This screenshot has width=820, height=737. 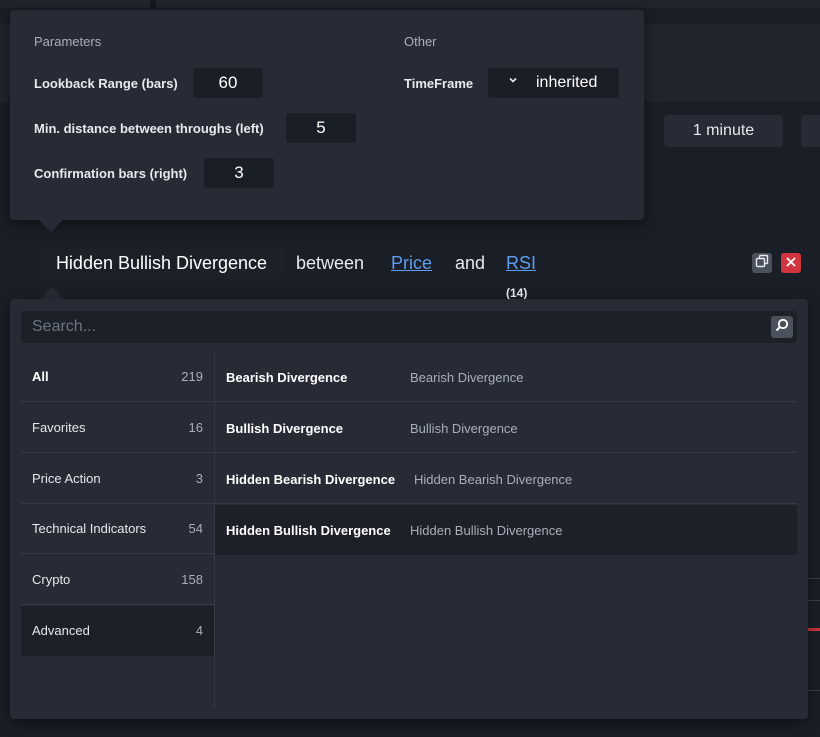 I want to click on popover-caret, so click(x=51, y=225).